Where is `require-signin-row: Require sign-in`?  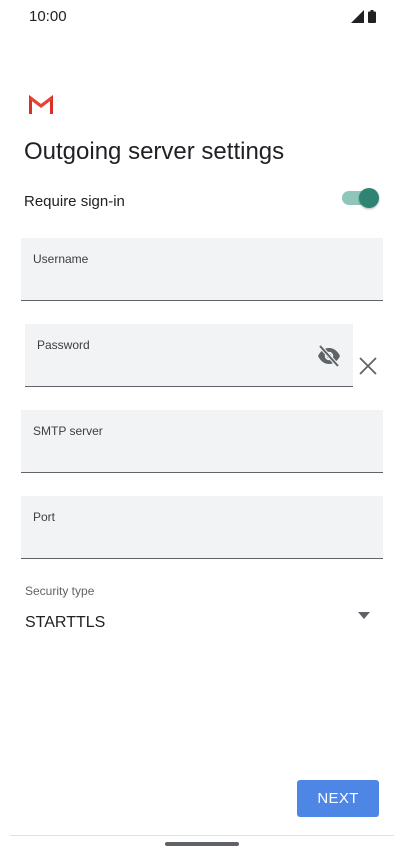 require-signin-row: Require sign-in is located at coordinates (201, 202).